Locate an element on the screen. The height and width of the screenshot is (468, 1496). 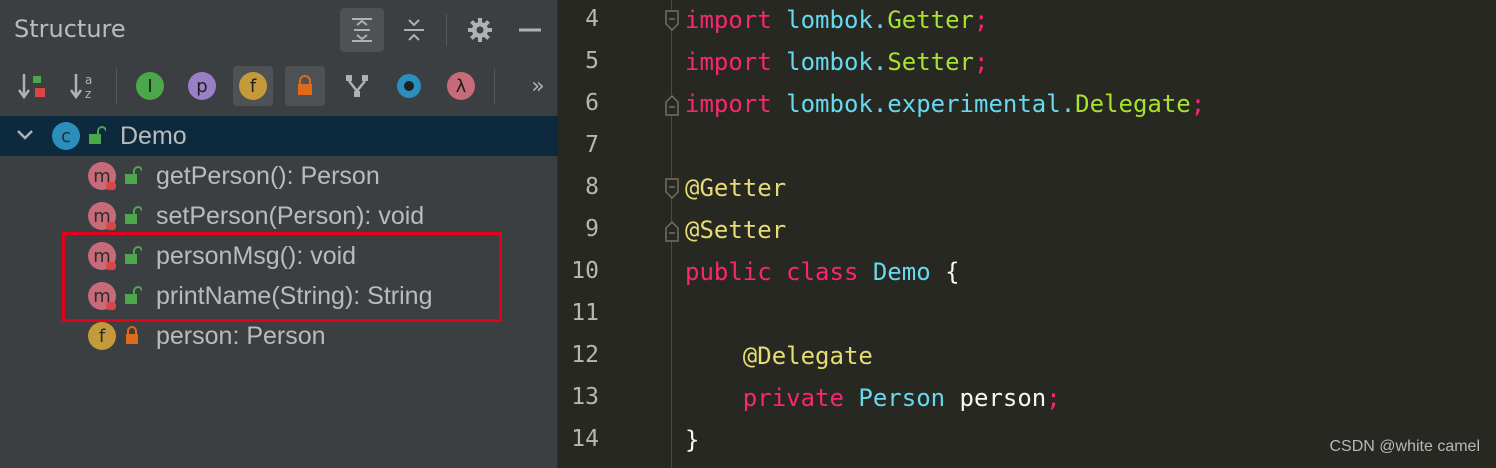
tree-row-getperson: m getPerson(): Person is located at coordinates (279, 176).